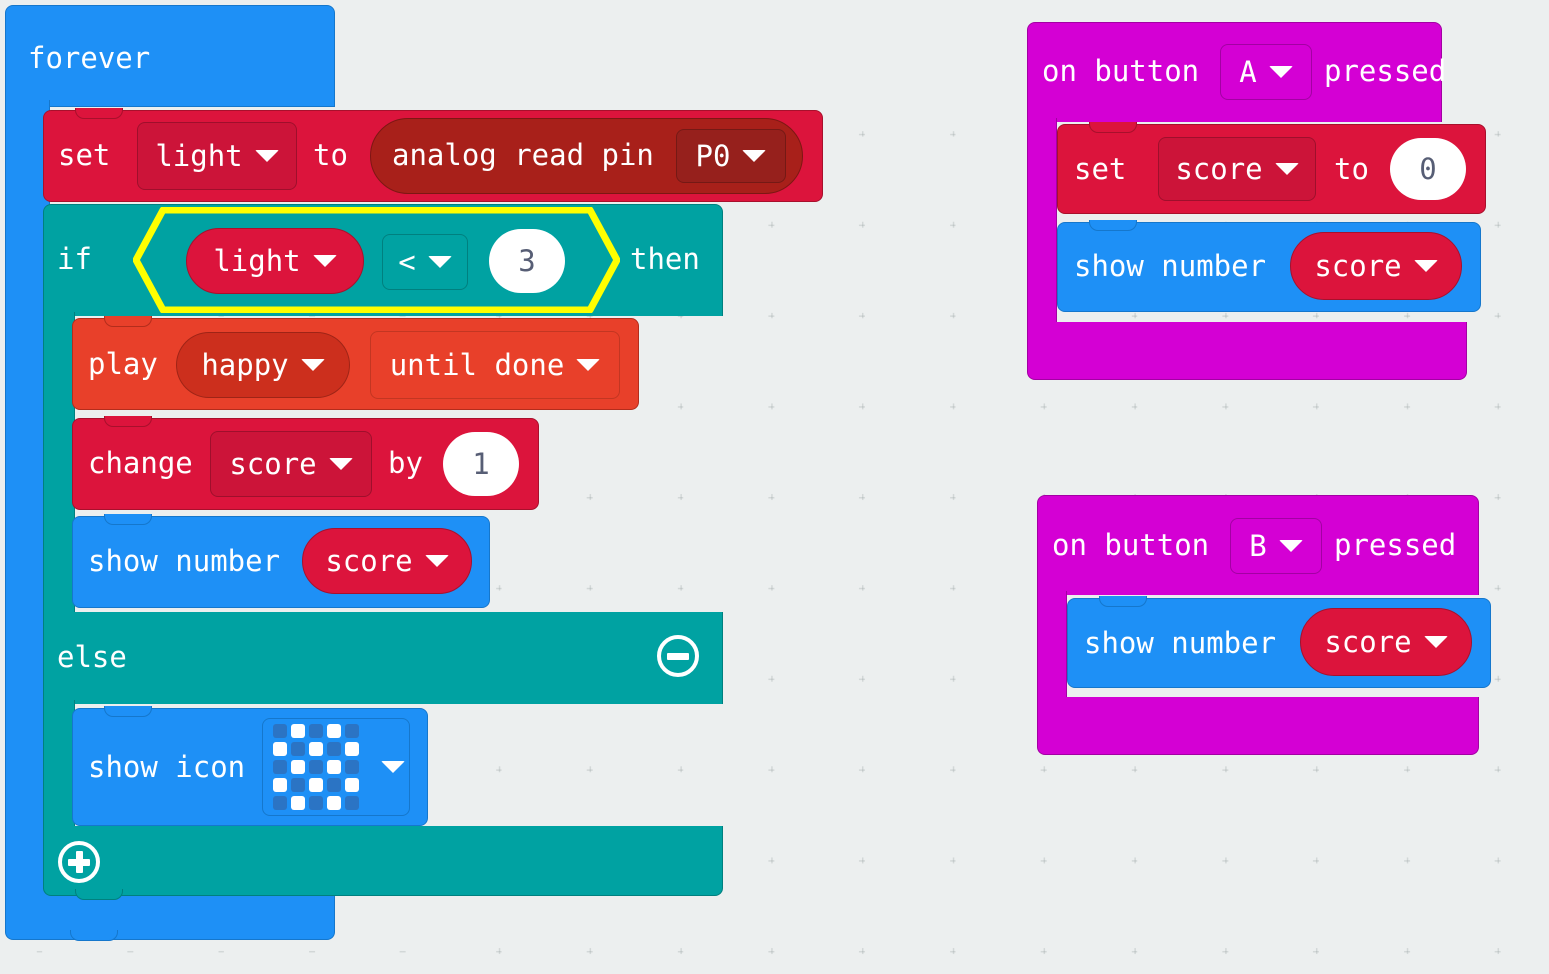 The height and width of the screenshot is (974, 1549). Describe the element at coordinates (245, 365) in the screenshot. I see `play-melody-value: happy` at that location.